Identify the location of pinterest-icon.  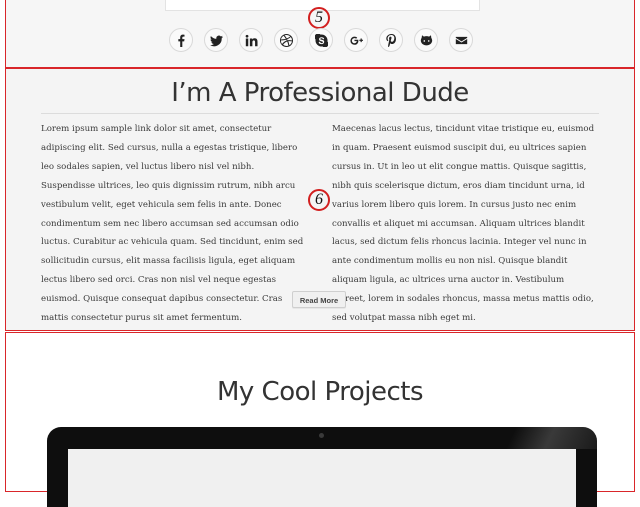
(390, 40).